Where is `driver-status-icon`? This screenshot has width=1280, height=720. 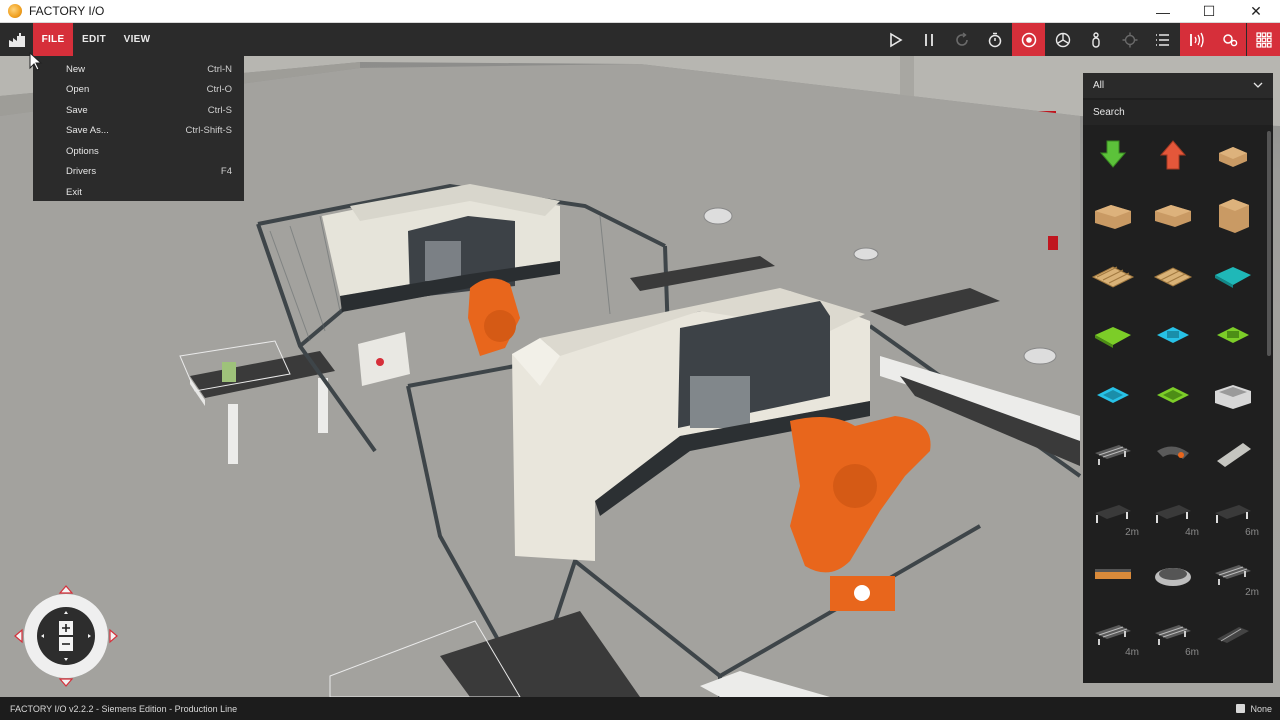 driver-status-icon is located at coordinates (1241, 708).